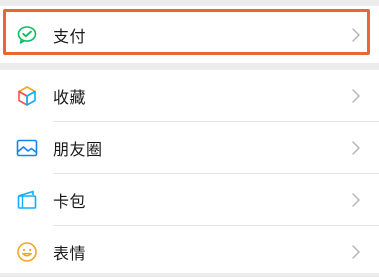 The image size is (379, 277). What do you see at coordinates (70, 201) in the screenshot?
I see `menu-item-label: 卡包` at bounding box center [70, 201].